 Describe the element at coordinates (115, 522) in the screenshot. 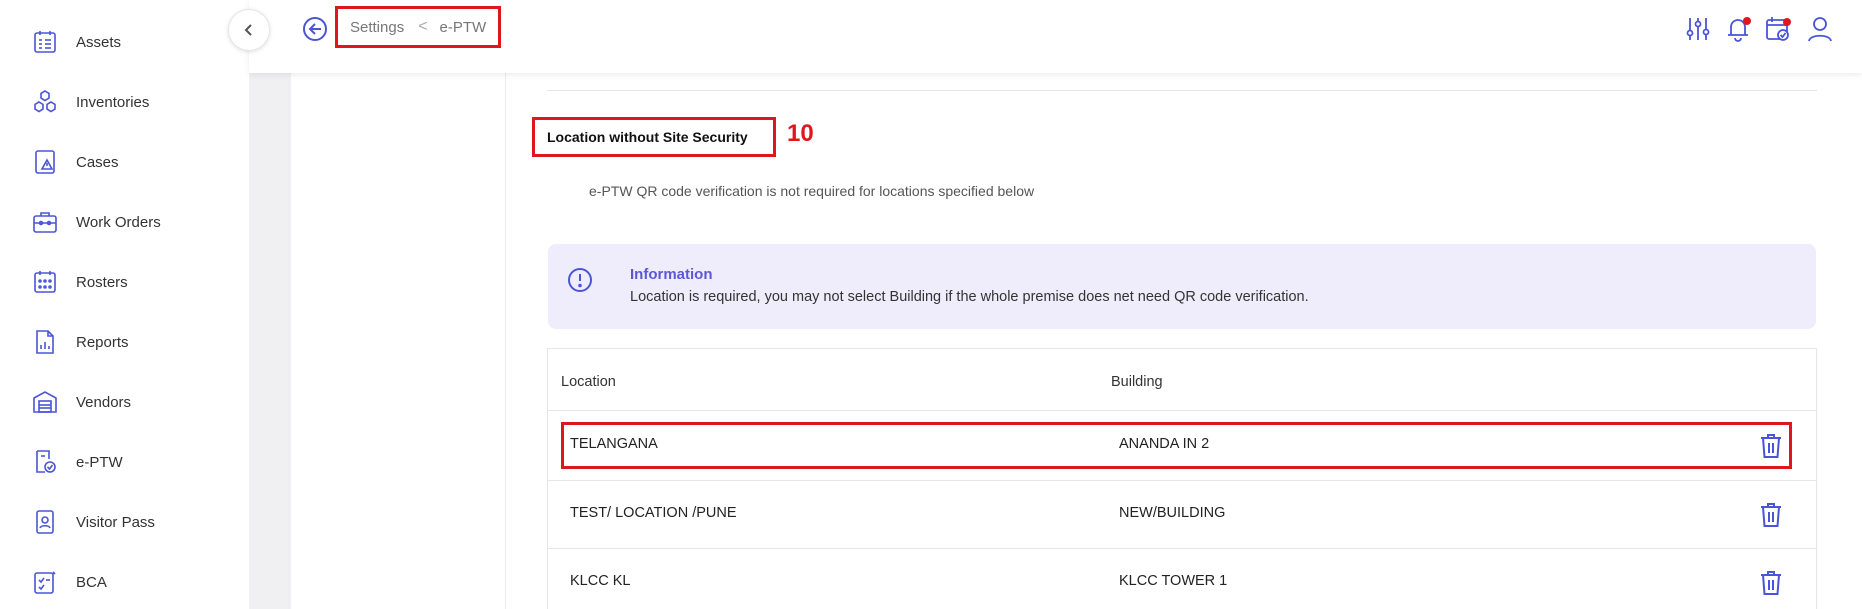

I see `sidebar-item-label: Visitor Pass` at that location.